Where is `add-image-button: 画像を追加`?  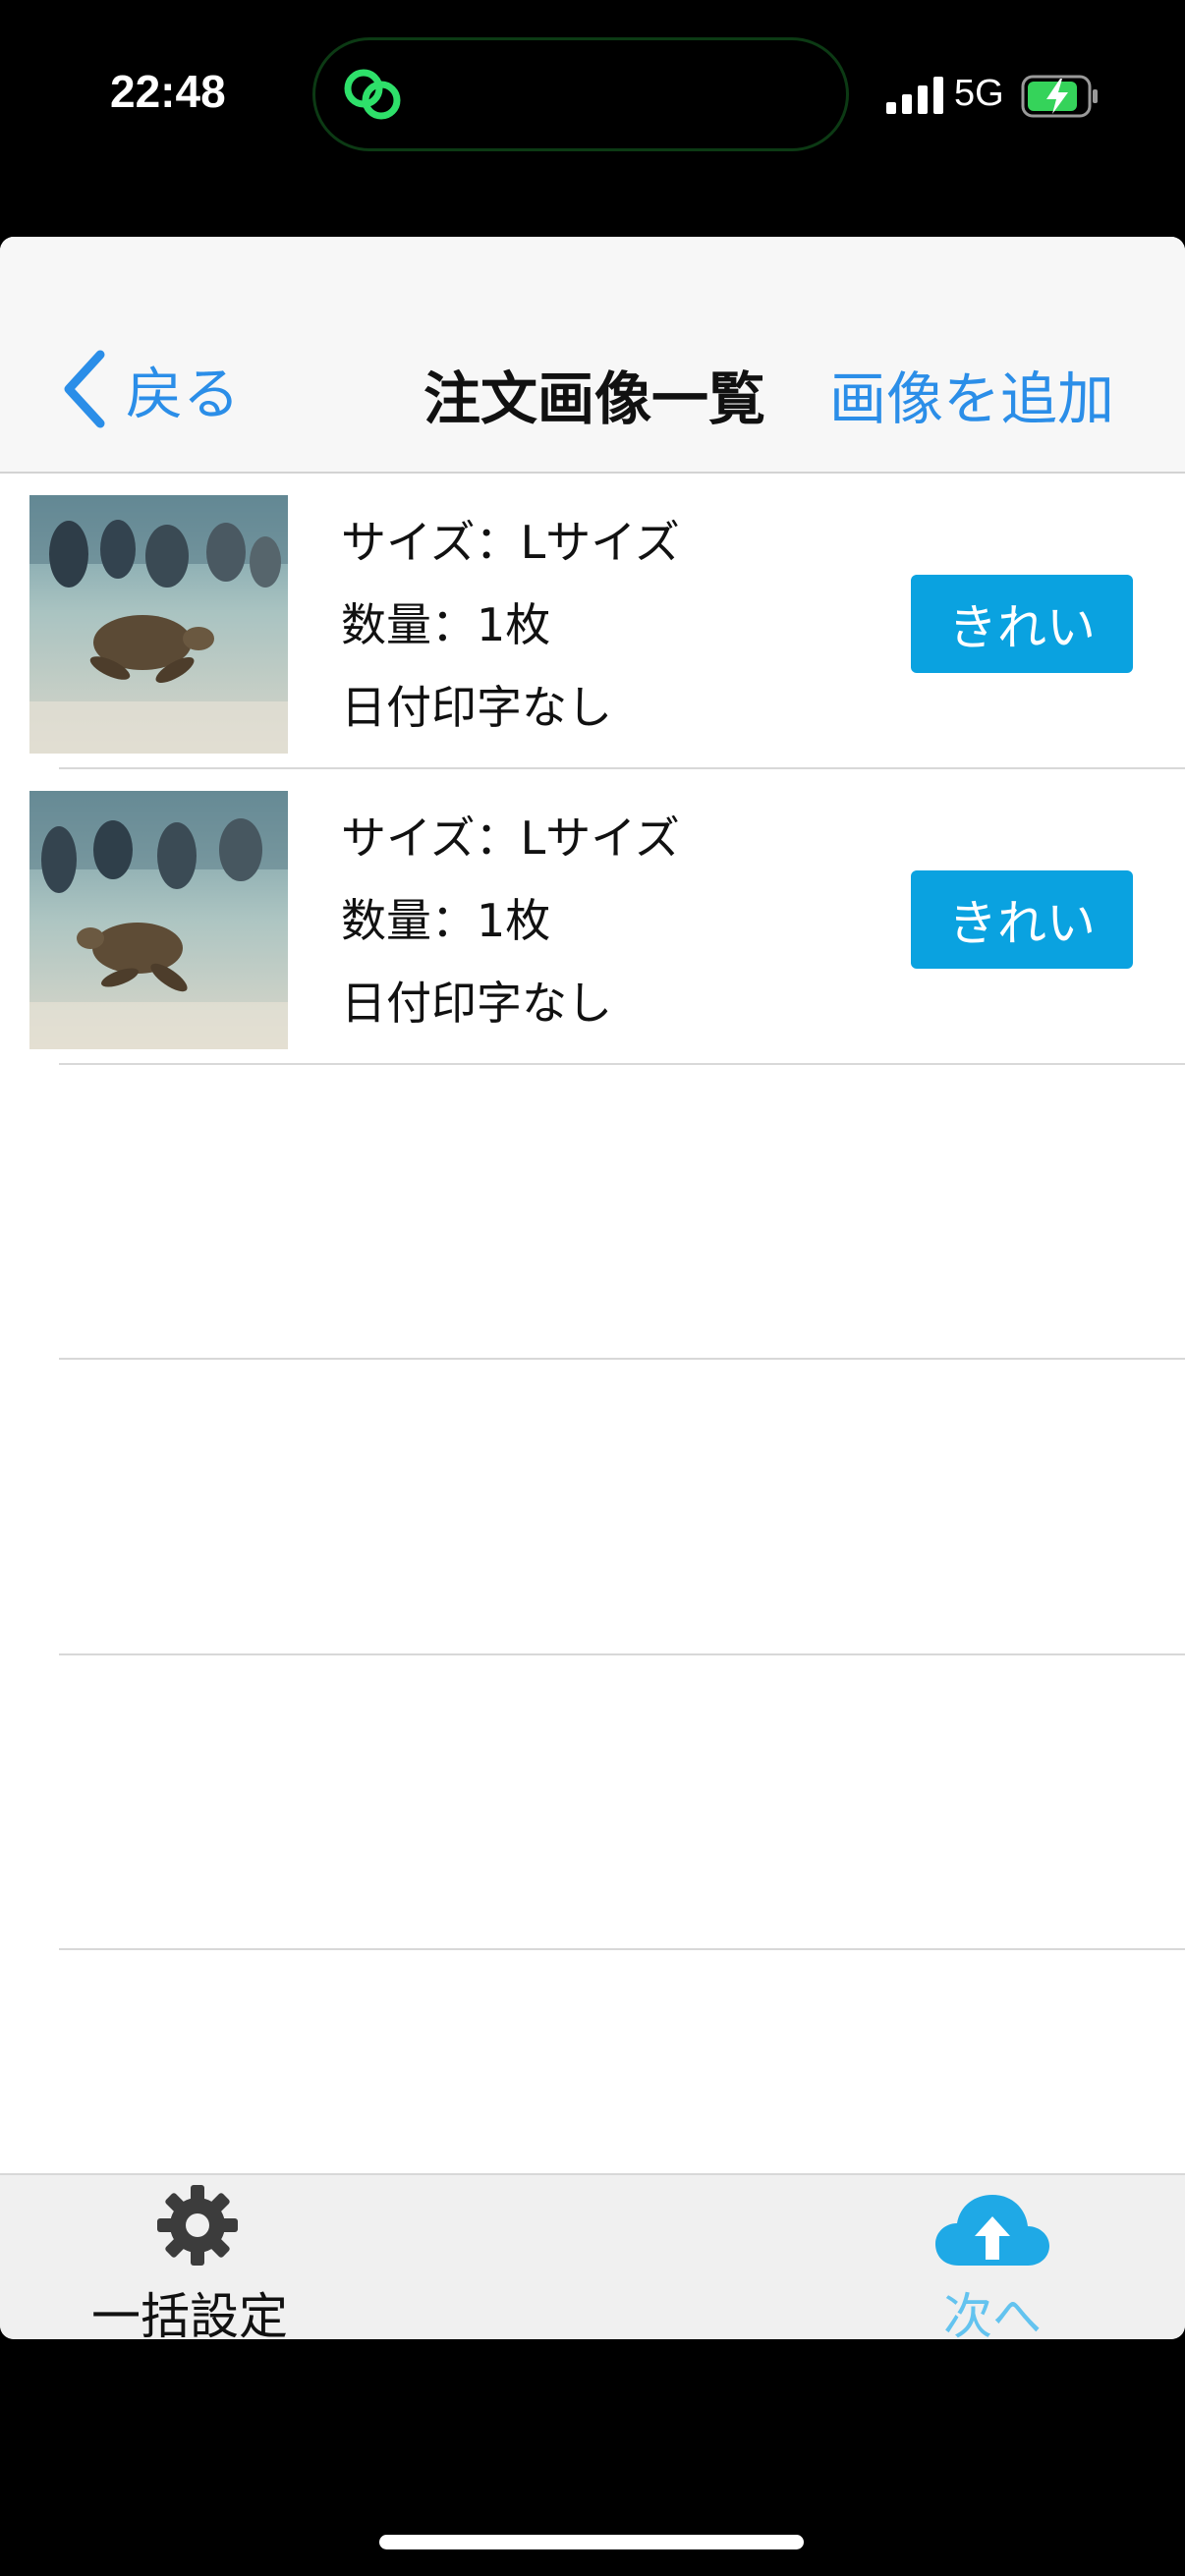
add-image-button: 画像を追加 is located at coordinates (972, 394).